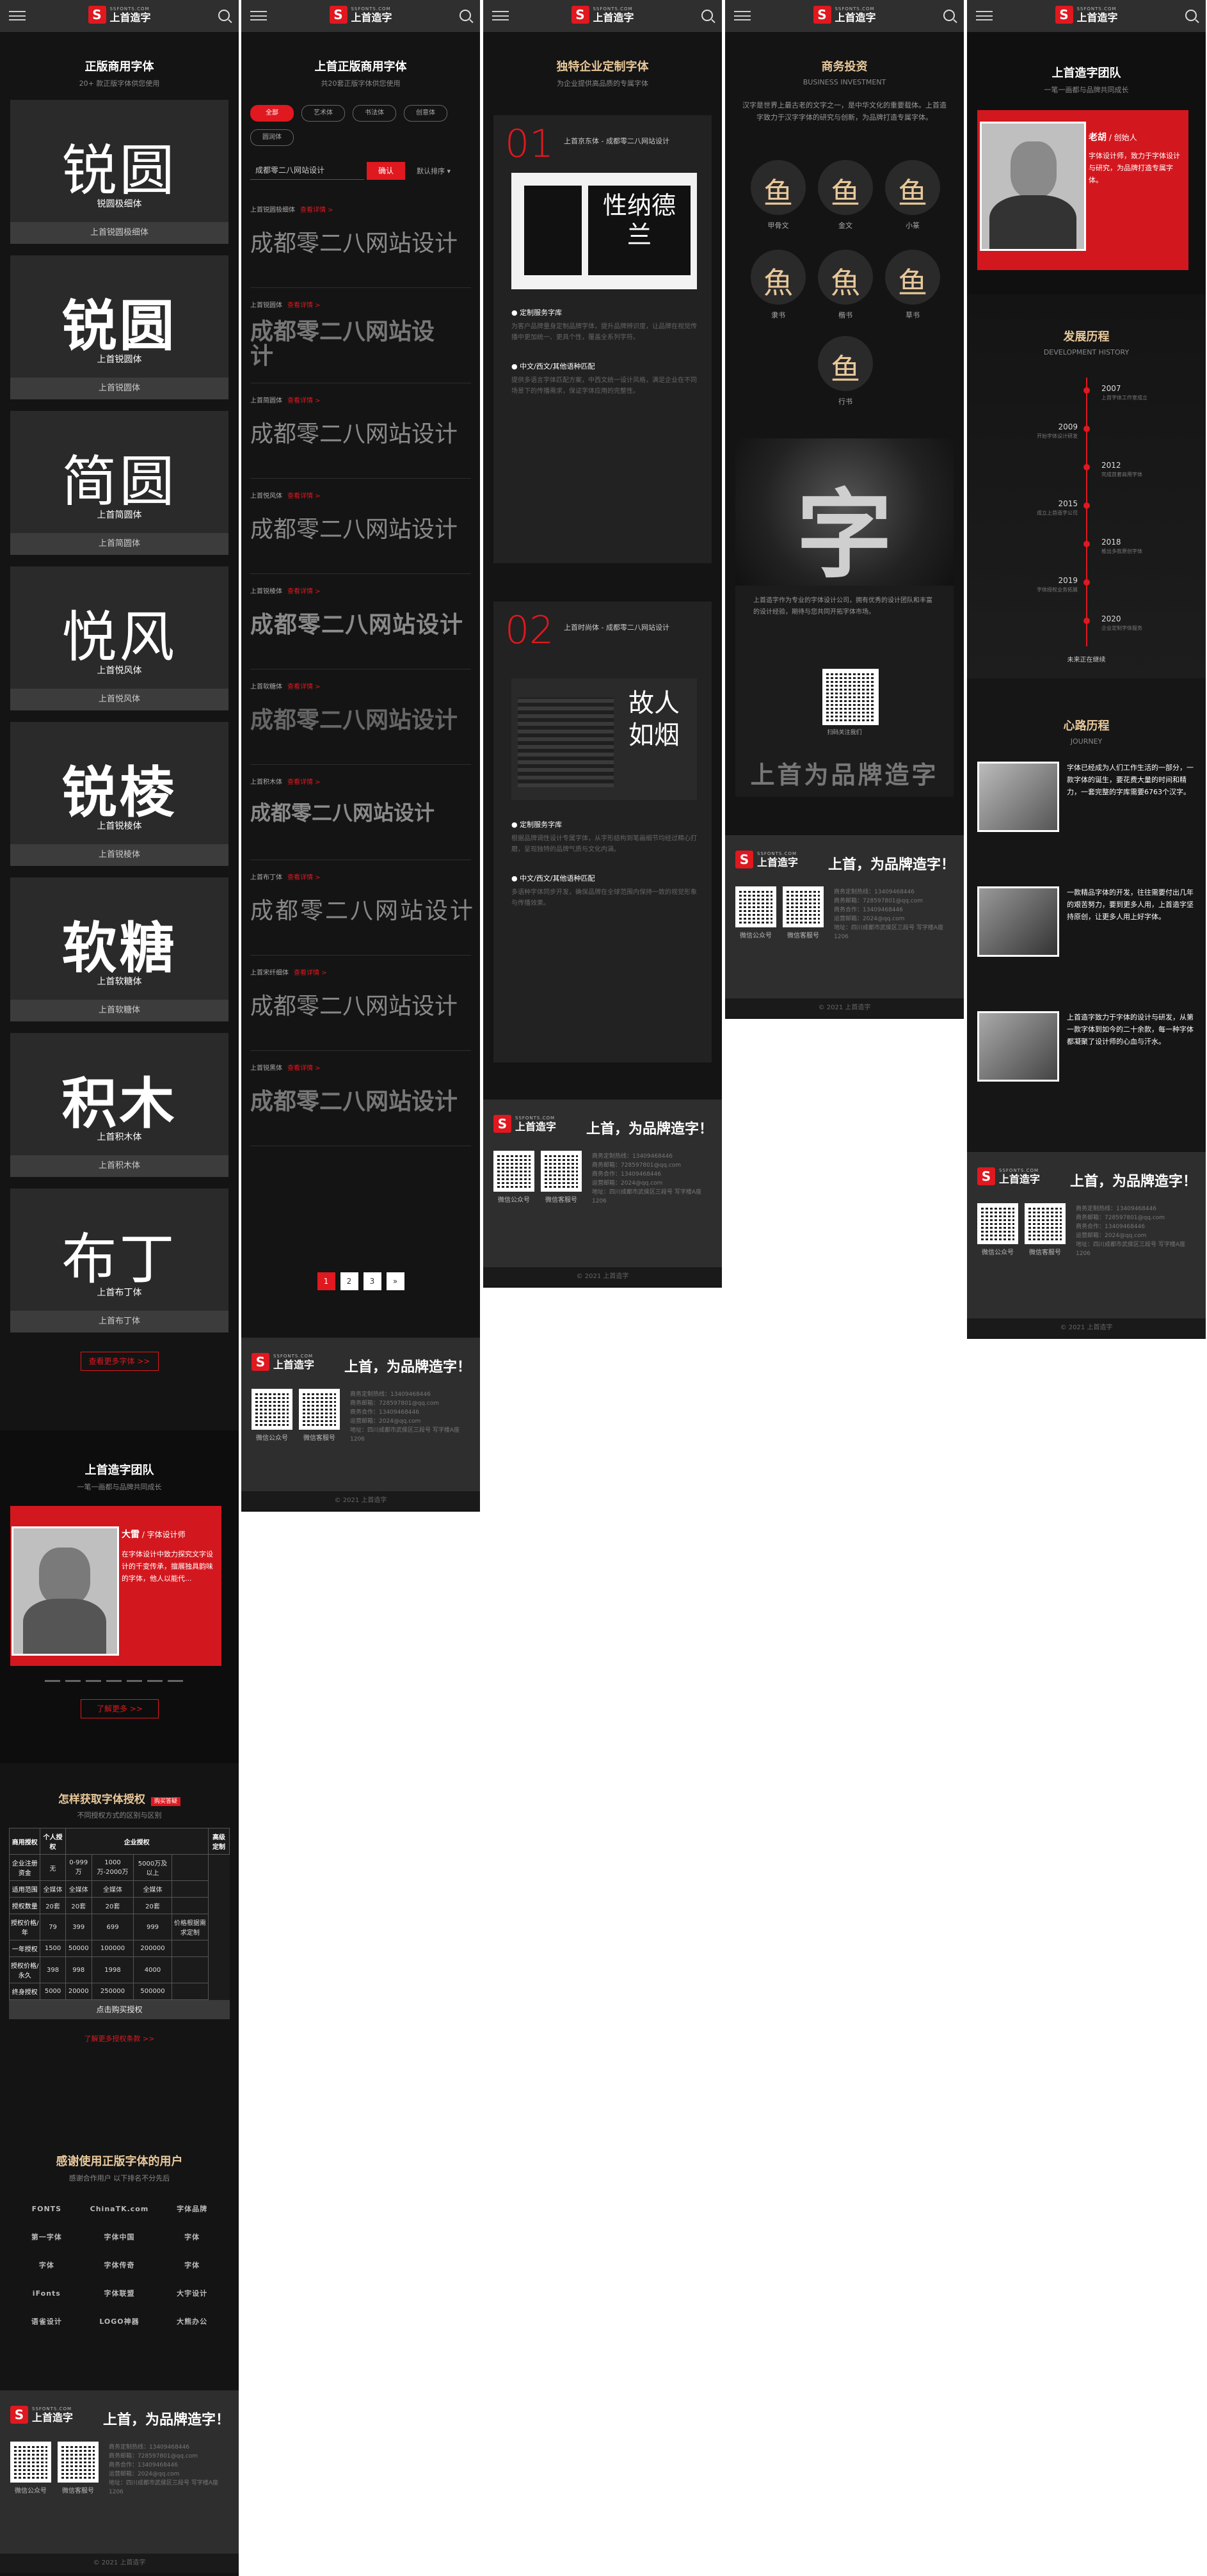 The image size is (1207, 2576). I want to click on confirm-button: 确认, so click(386, 170).